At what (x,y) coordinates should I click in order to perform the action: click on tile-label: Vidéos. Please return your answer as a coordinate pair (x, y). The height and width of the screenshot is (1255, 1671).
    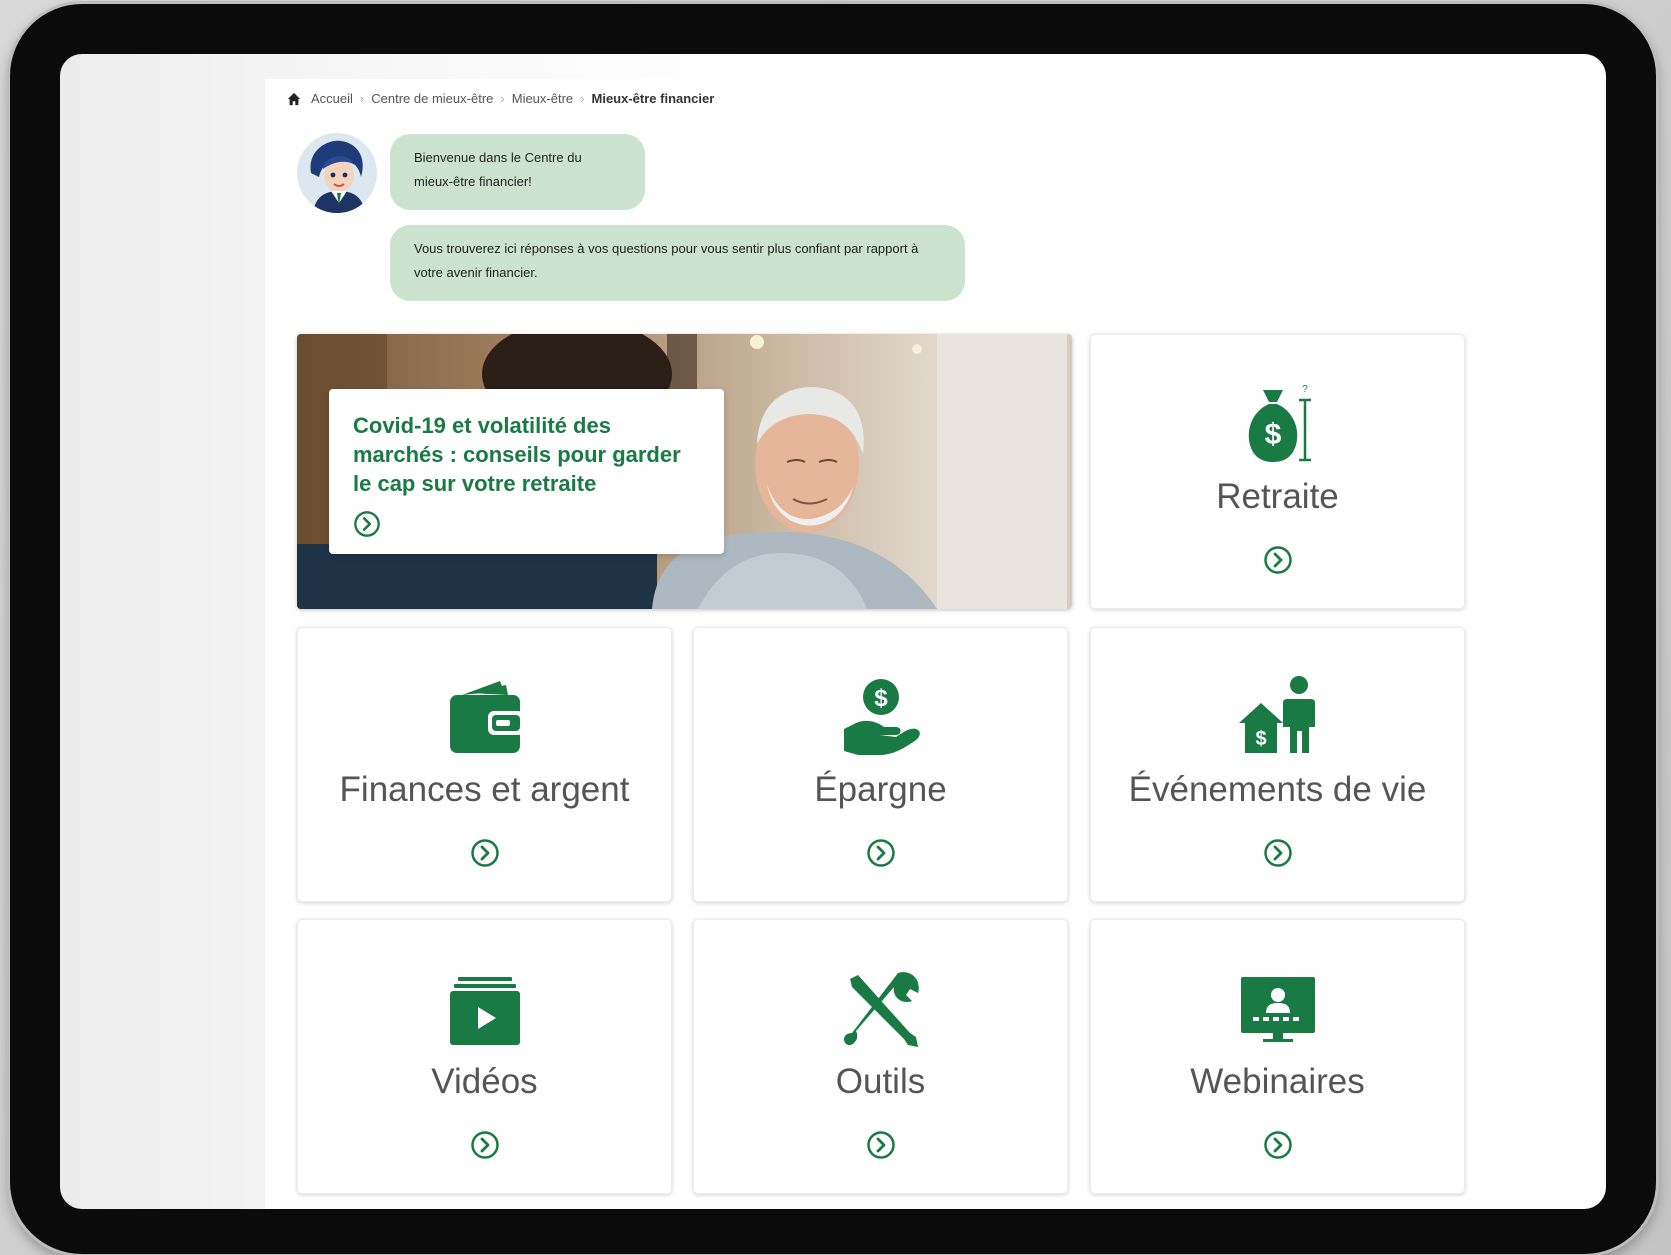
    Looking at the image, I should click on (484, 1081).